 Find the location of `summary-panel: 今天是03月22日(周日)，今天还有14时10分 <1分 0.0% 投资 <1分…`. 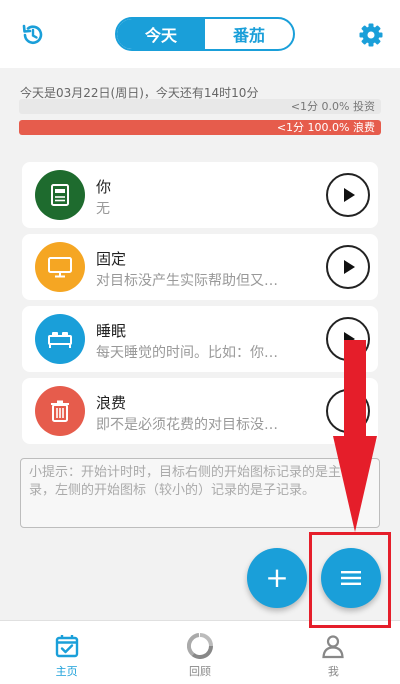

summary-panel: 今天是03月22日(周日)，今天还有14时10分 <1分 0.0% 投资 <1分… is located at coordinates (200, 107).